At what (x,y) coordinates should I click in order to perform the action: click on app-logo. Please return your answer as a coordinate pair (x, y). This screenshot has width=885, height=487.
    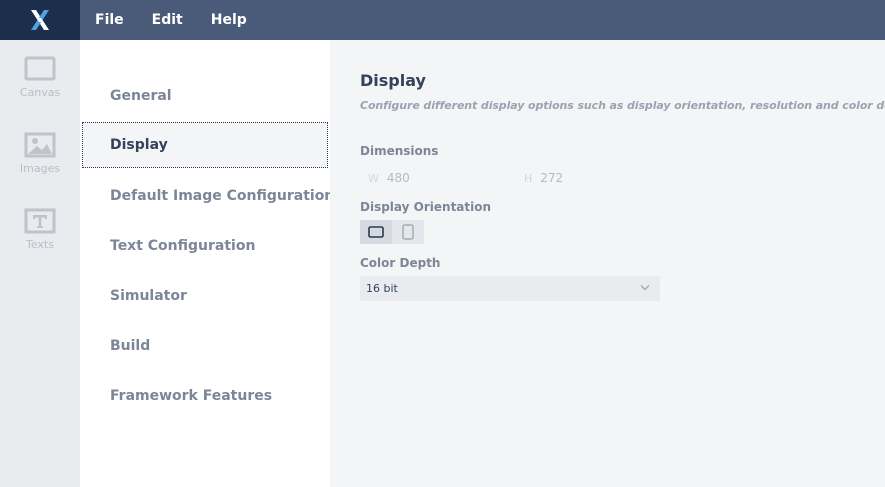
    Looking at the image, I should click on (40, 20).